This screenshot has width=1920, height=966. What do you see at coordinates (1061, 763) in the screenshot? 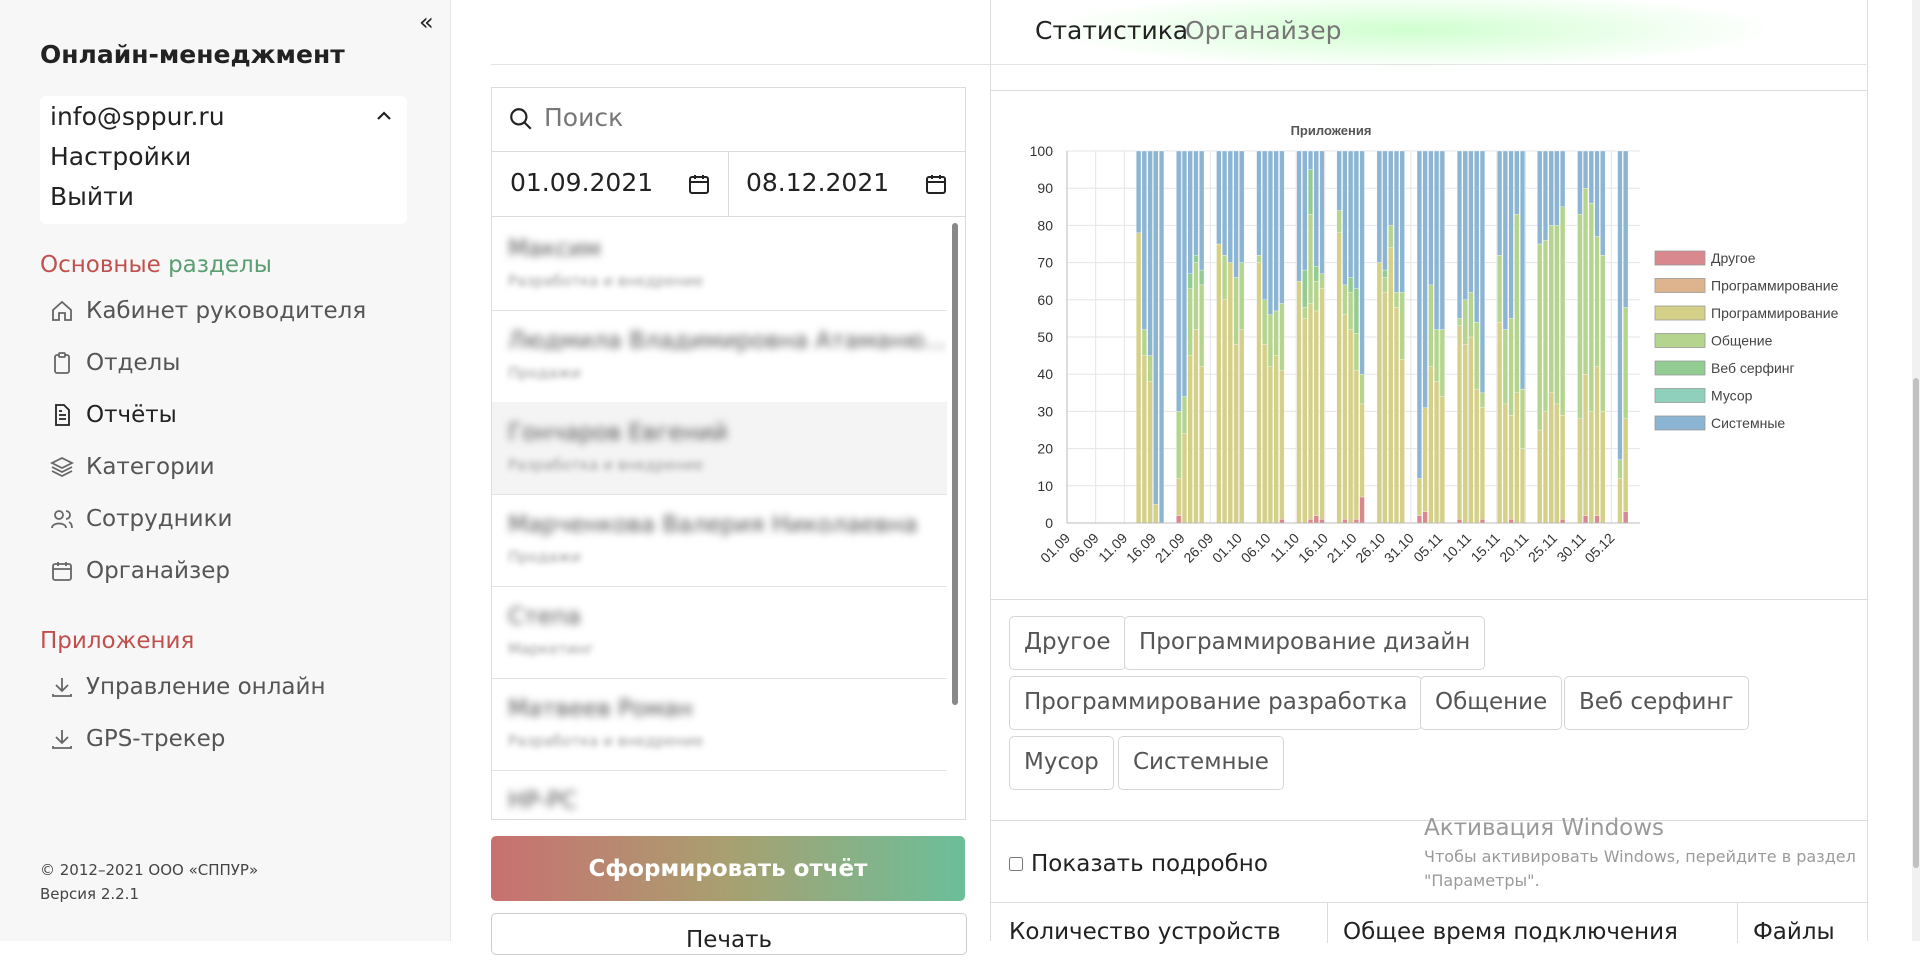
I see `category-tag-trash: Мусор` at bounding box center [1061, 763].